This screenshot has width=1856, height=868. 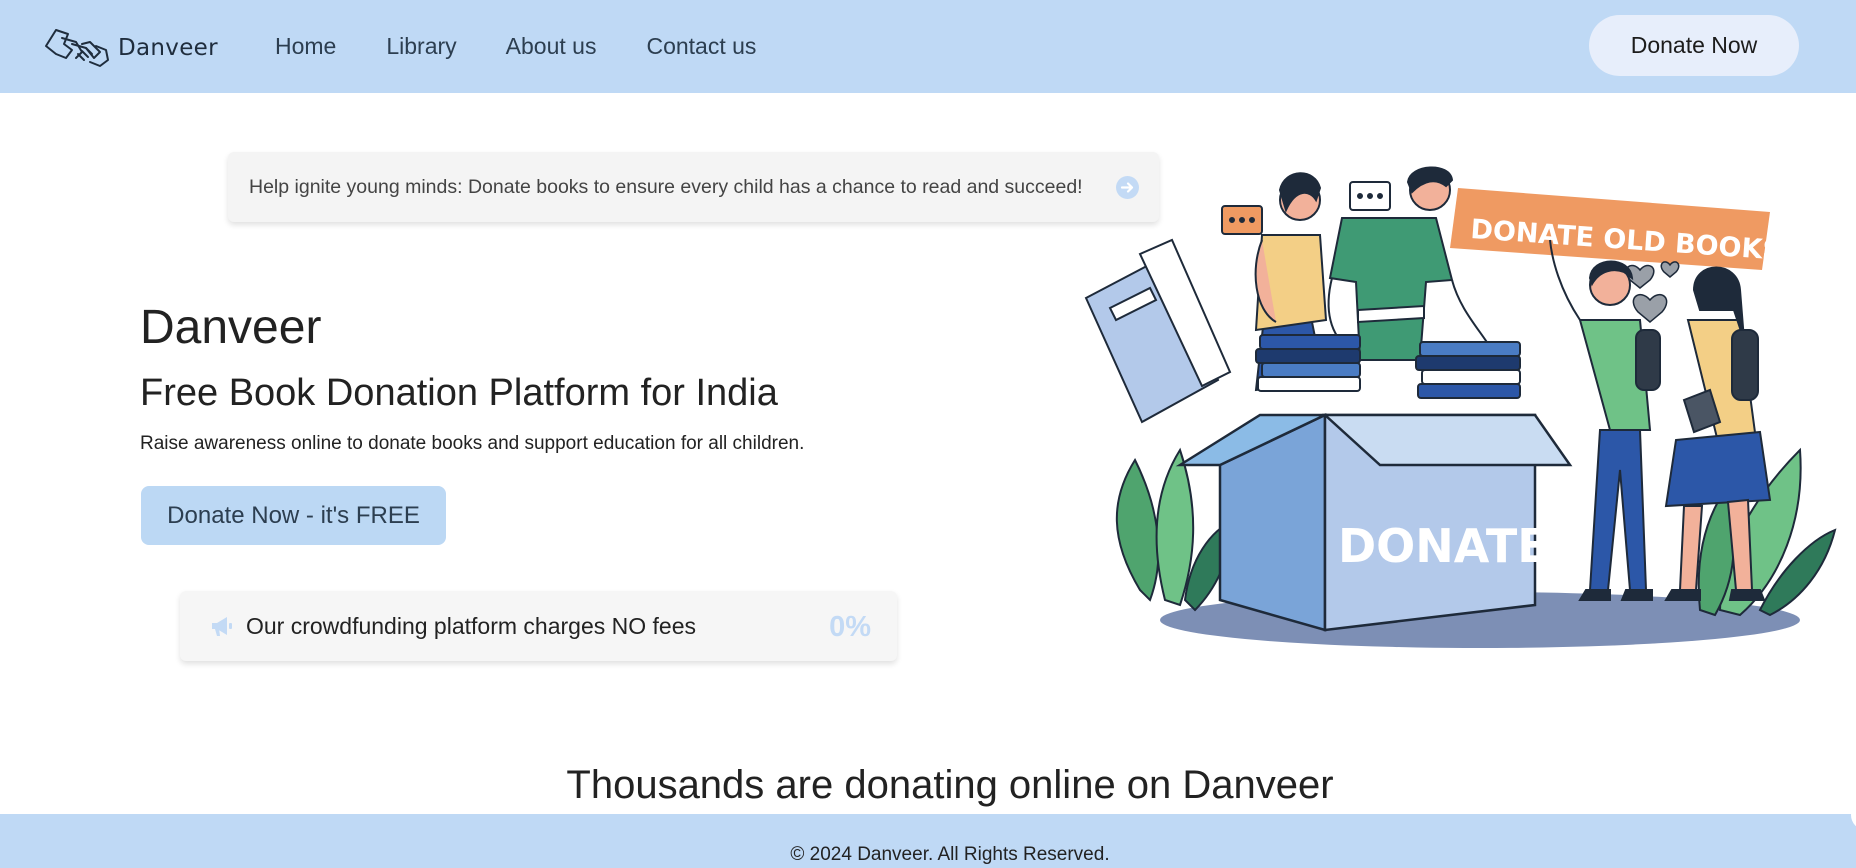 What do you see at coordinates (421, 46) in the screenshot?
I see `nav-library: Library` at bounding box center [421, 46].